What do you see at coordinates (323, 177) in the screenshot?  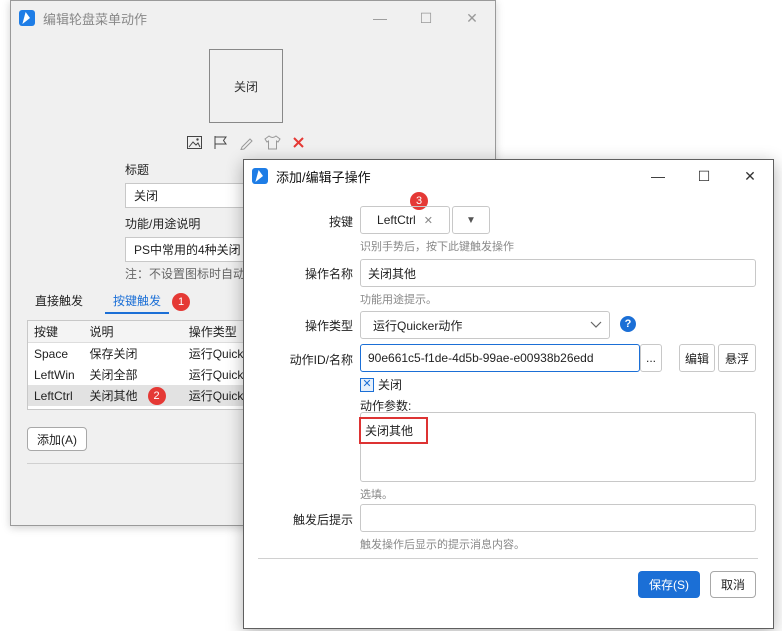 I see `dialog-title: 添加/编辑子操作` at bounding box center [323, 177].